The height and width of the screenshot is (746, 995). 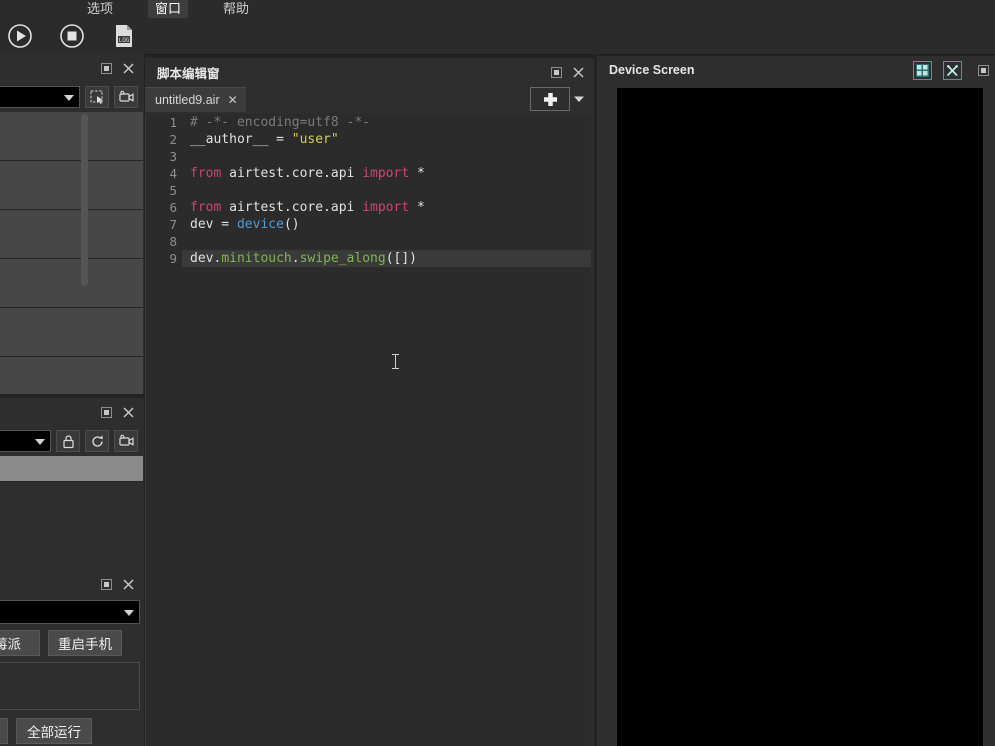 What do you see at coordinates (236, 9) in the screenshot?
I see `menu-item-help: 帮助` at bounding box center [236, 9].